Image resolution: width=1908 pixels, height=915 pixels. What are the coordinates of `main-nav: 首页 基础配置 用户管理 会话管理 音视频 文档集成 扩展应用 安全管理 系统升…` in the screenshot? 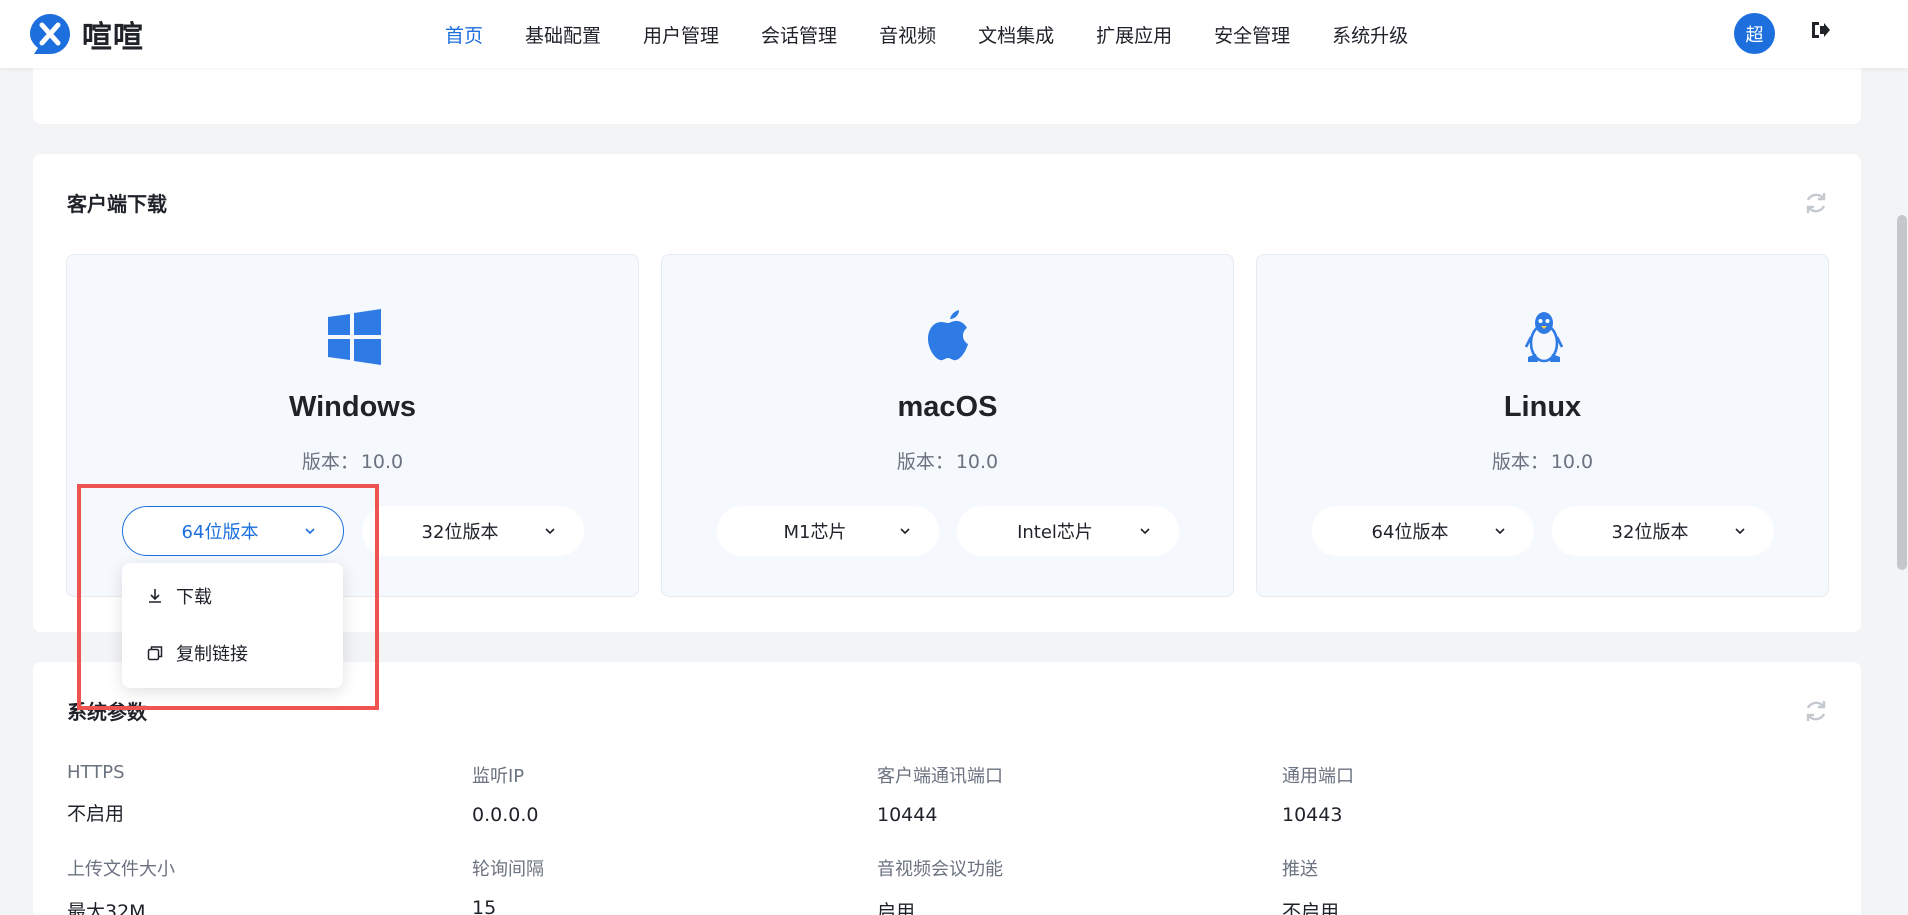 It's located at (947, 34).